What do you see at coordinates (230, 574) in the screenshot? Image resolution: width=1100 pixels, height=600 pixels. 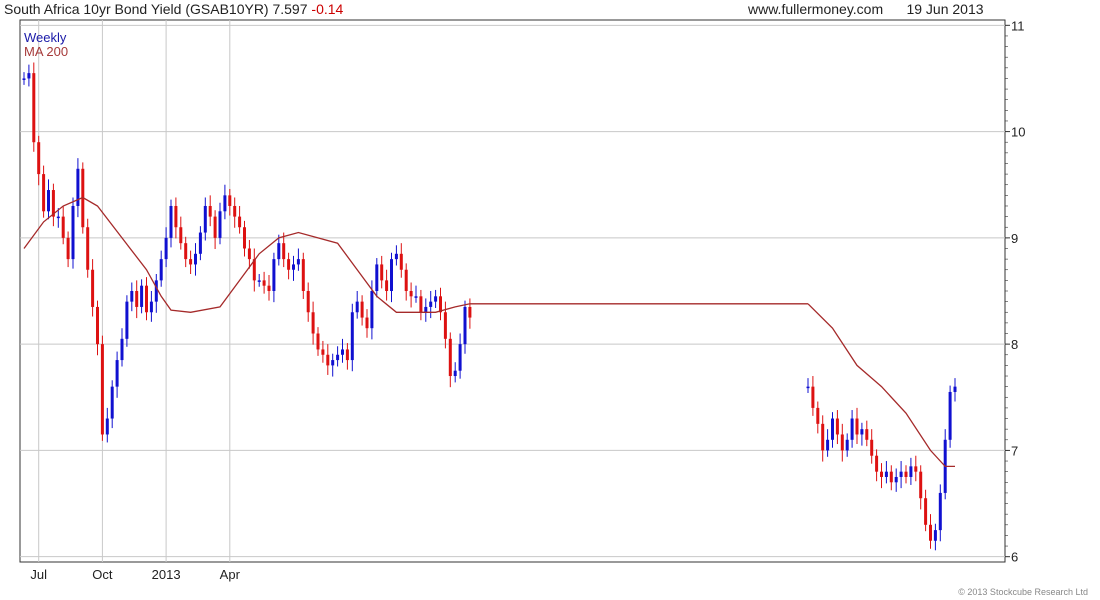 I see `x-tick-label: Apr` at bounding box center [230, 574].